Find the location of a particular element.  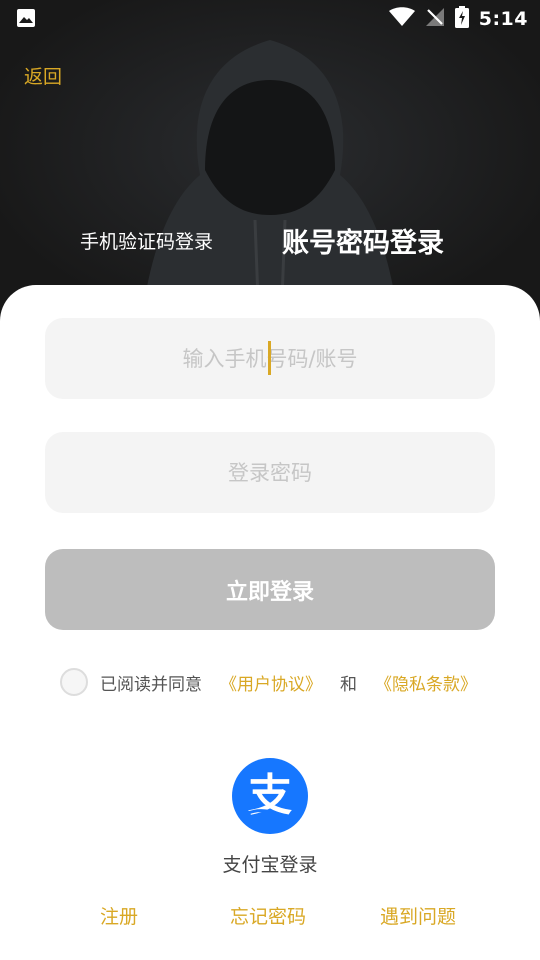

login-submit-button: 立即登录 is located at coordinates (270, 589).